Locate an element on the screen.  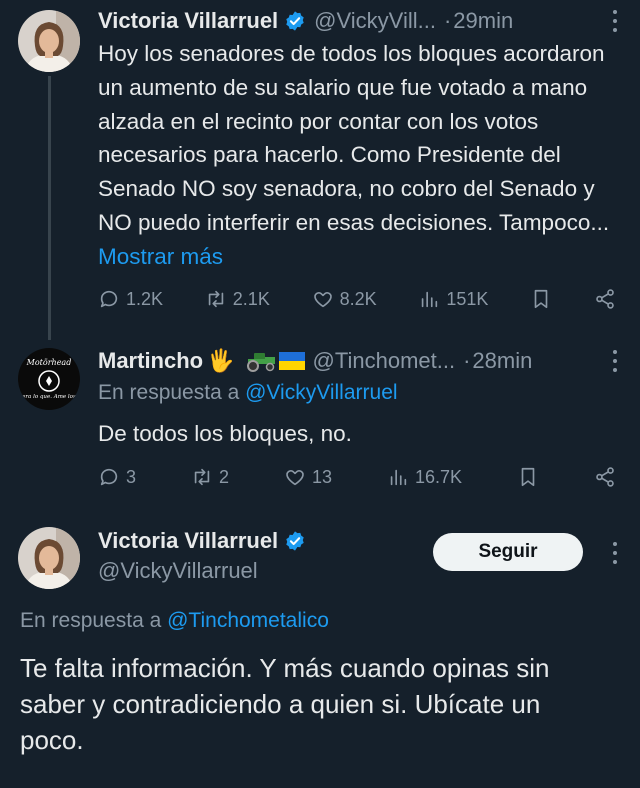
view-count: 16.7K is located at coordinates (438, 476).